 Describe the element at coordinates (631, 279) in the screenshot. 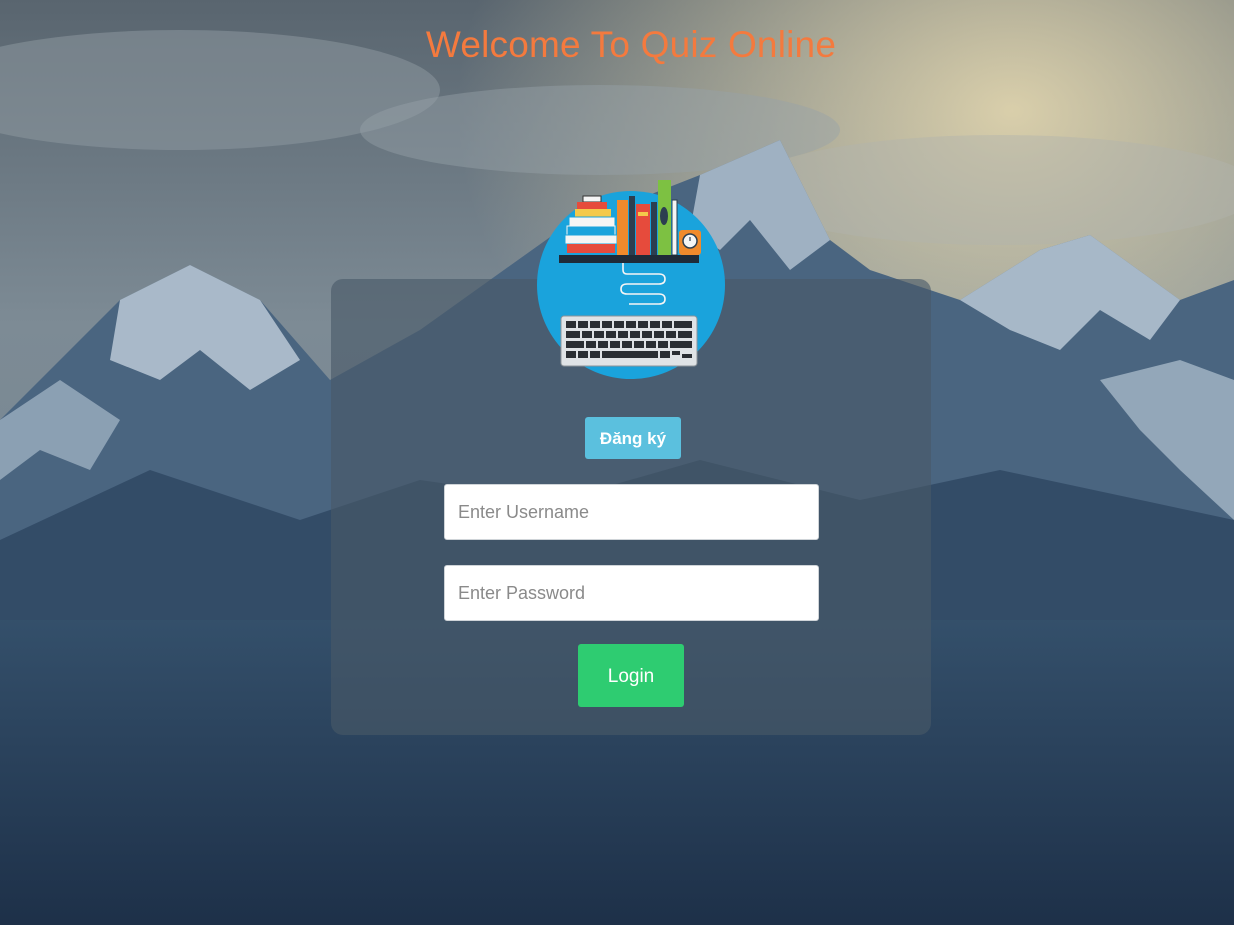

I see `bookshelf-keyboard-icon` at that location.